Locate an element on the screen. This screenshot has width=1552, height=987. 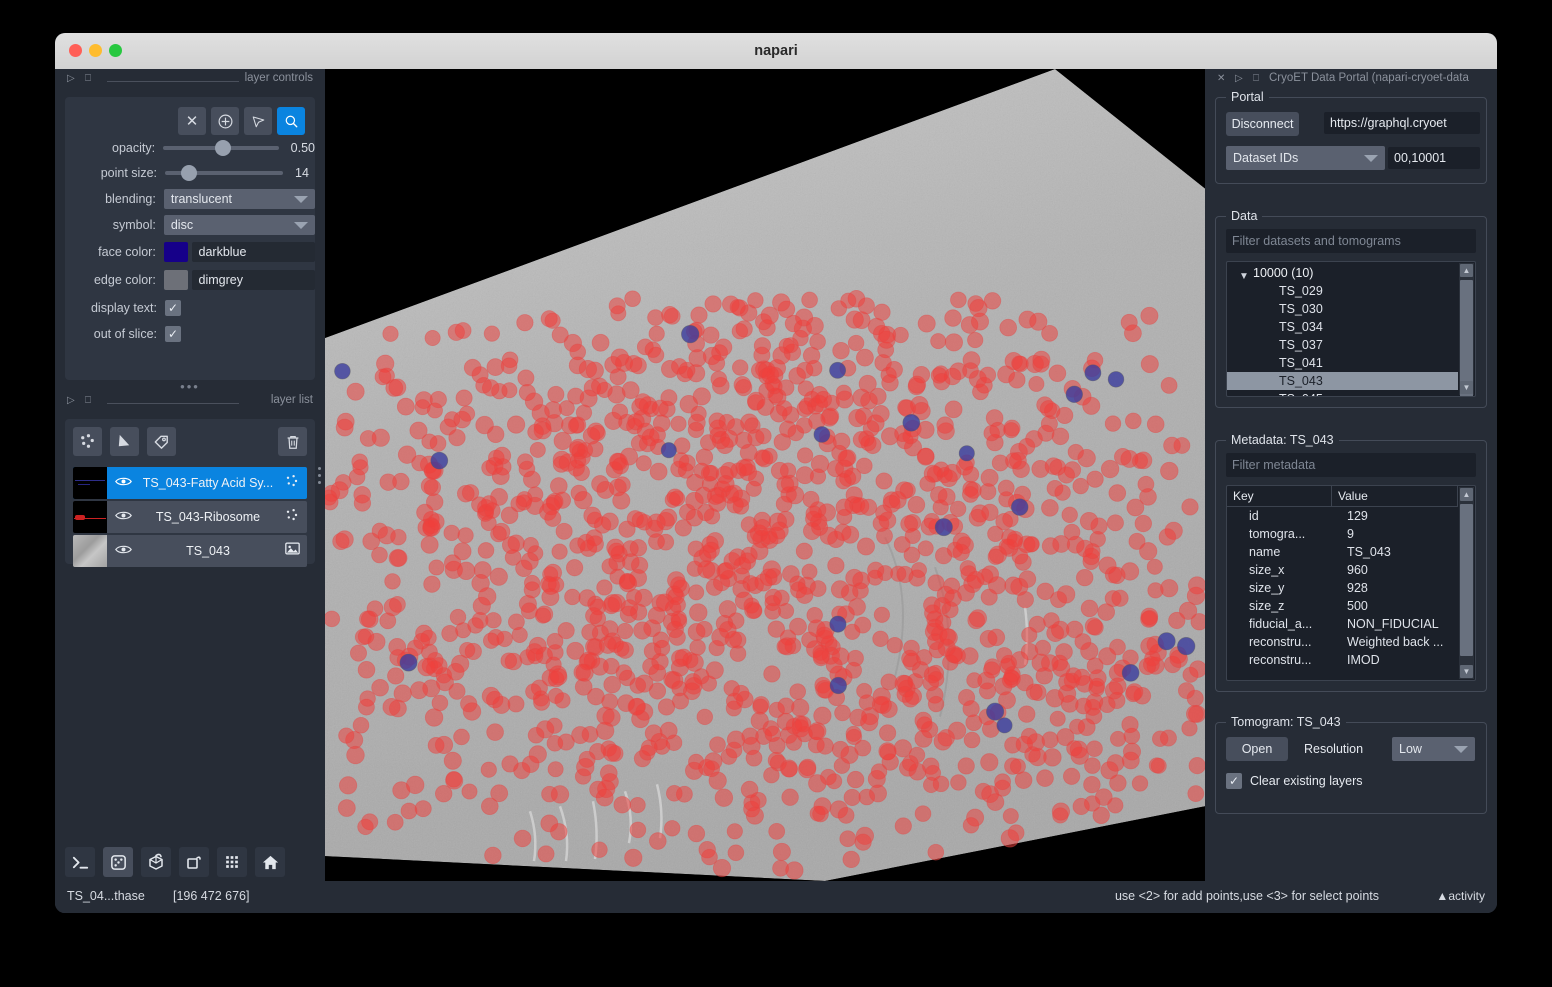
select-points-button is located at coordinates (258, 121).